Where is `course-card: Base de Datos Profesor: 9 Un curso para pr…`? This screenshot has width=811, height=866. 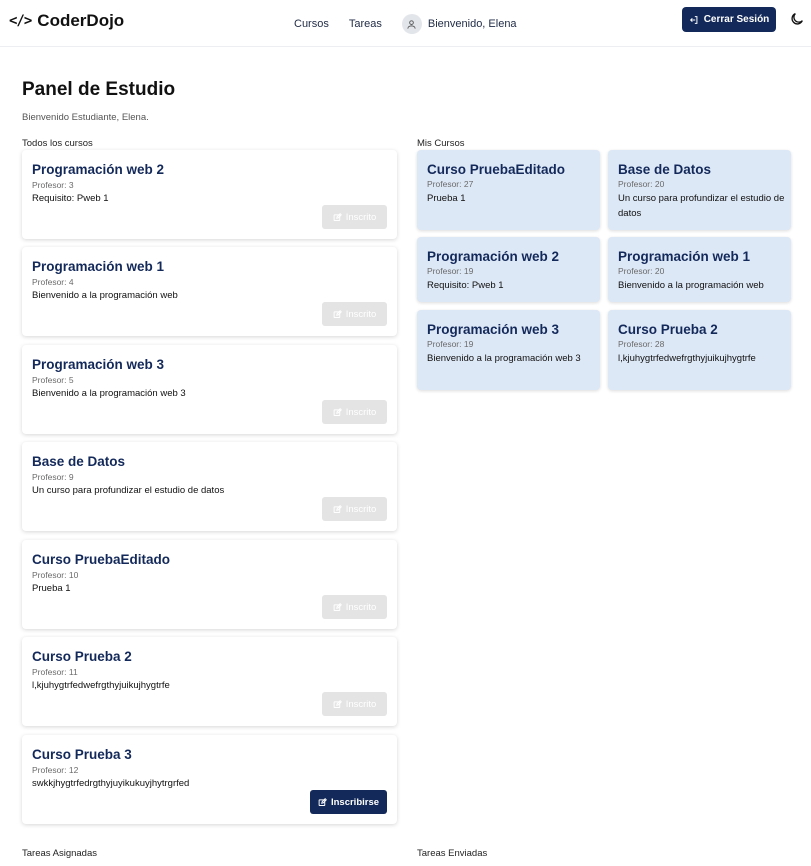 course-card: Base de Datos Profesor: 9 Un curso para pr… is located at coordinates (209, 486).